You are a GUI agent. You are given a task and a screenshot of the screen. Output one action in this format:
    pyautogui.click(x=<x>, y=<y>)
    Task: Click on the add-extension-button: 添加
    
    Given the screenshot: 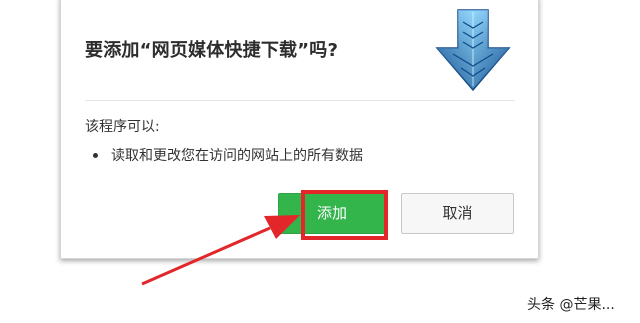 What is the action you would take?
    pyautogui.click(x=332, y=213)
    